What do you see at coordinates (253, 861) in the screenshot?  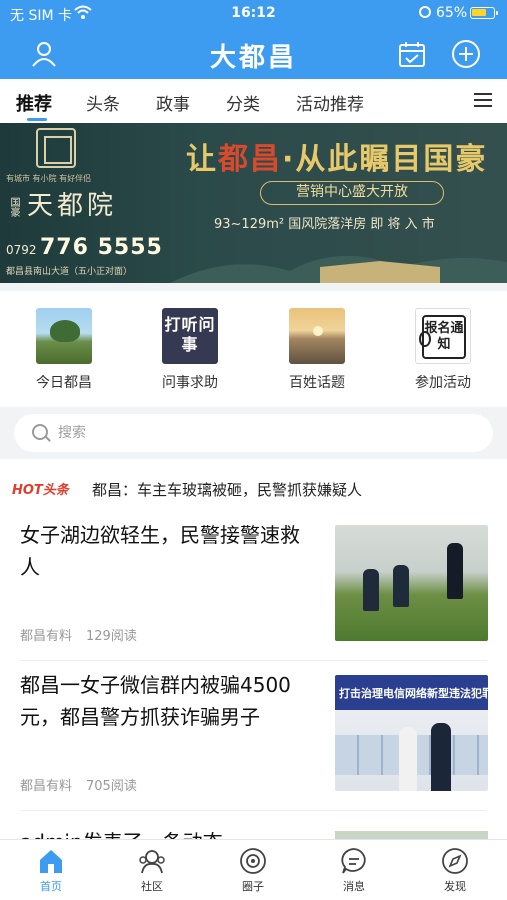 I see `circle-icon` at bounding box center [253, 861].